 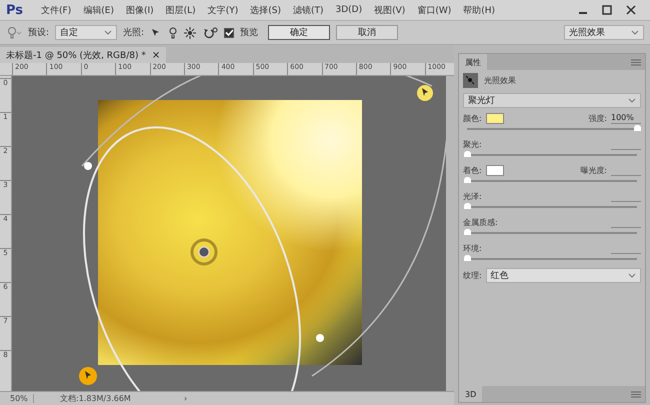 I want to click on document-tab: 未标题-1 @ 50% (光效, RGB/8) * ×, so click(x=83, y=55).